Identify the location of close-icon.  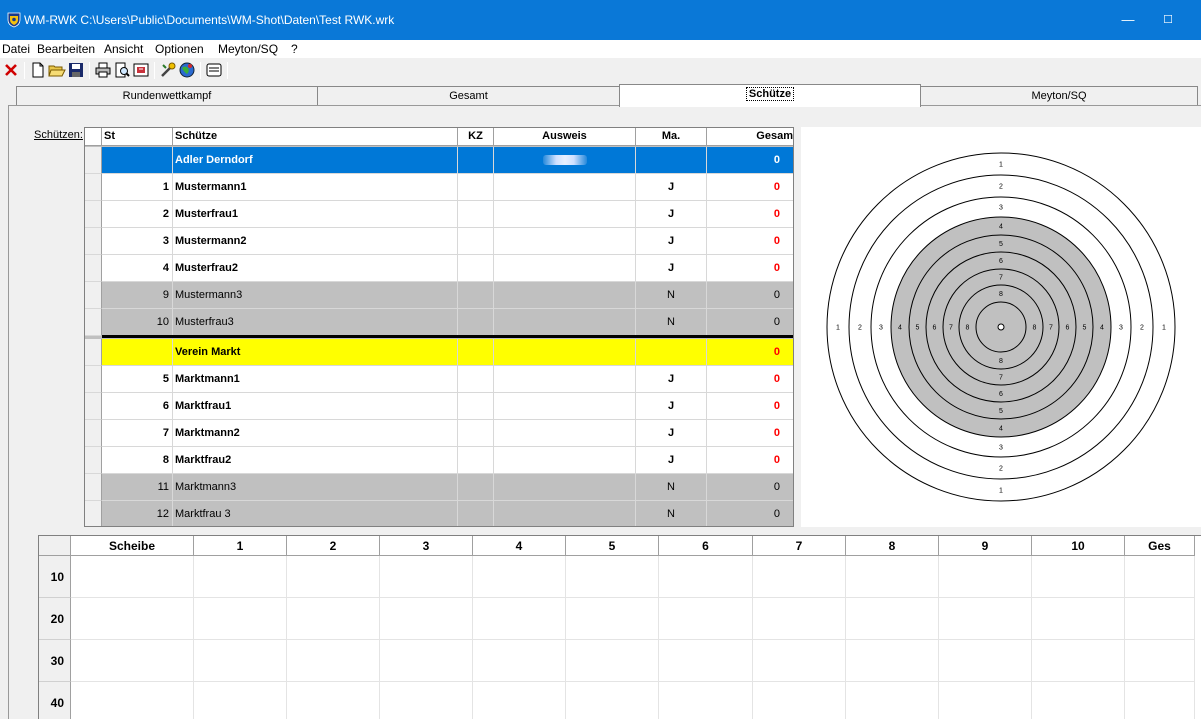
(11, 70).